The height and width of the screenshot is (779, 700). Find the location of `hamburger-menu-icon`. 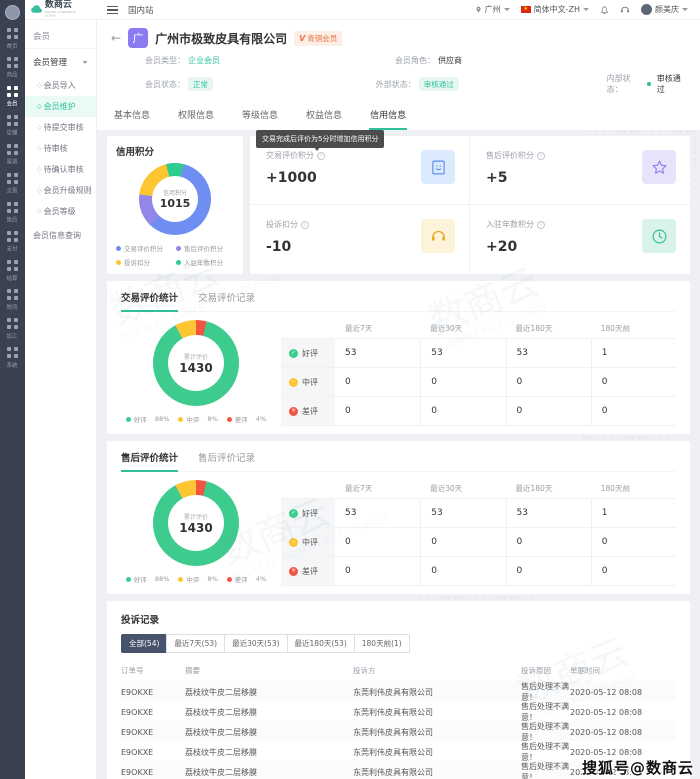

hamburger-menu-icon is located at coordinates (112, 9).